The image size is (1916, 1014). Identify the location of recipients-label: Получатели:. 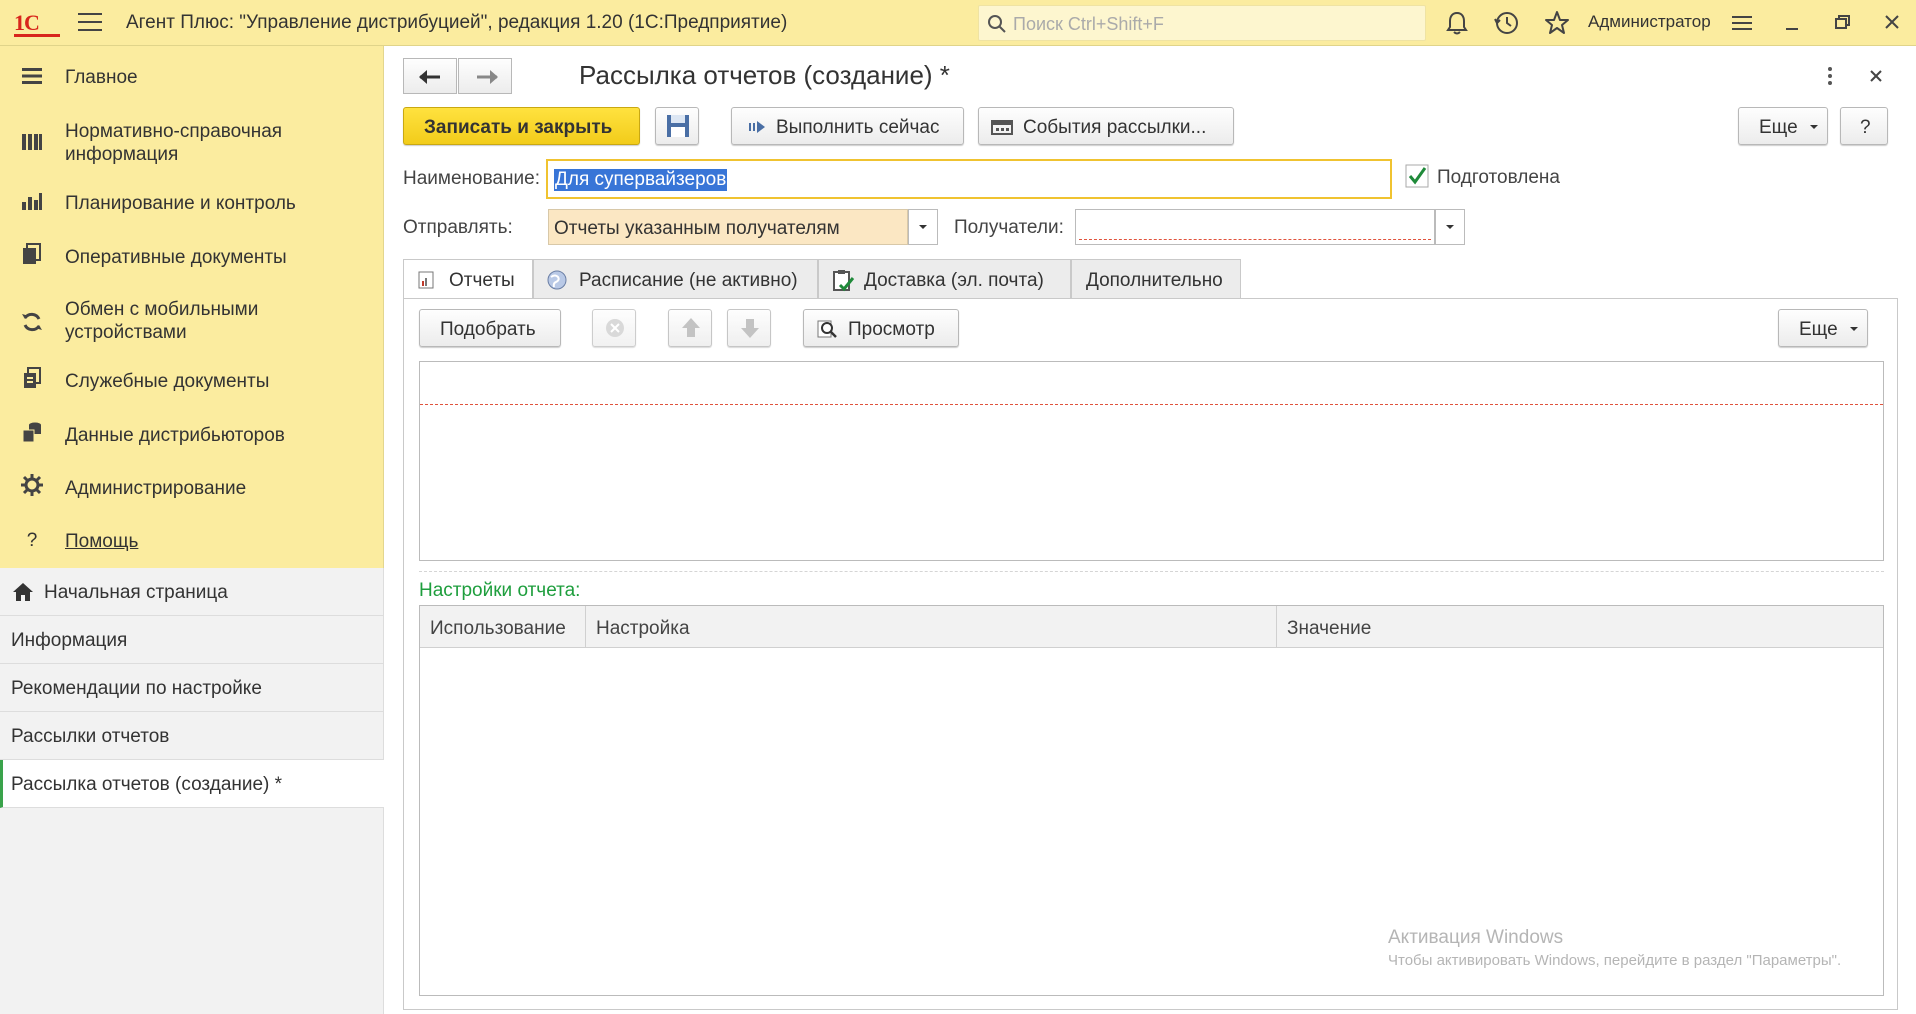
(1009, 227).